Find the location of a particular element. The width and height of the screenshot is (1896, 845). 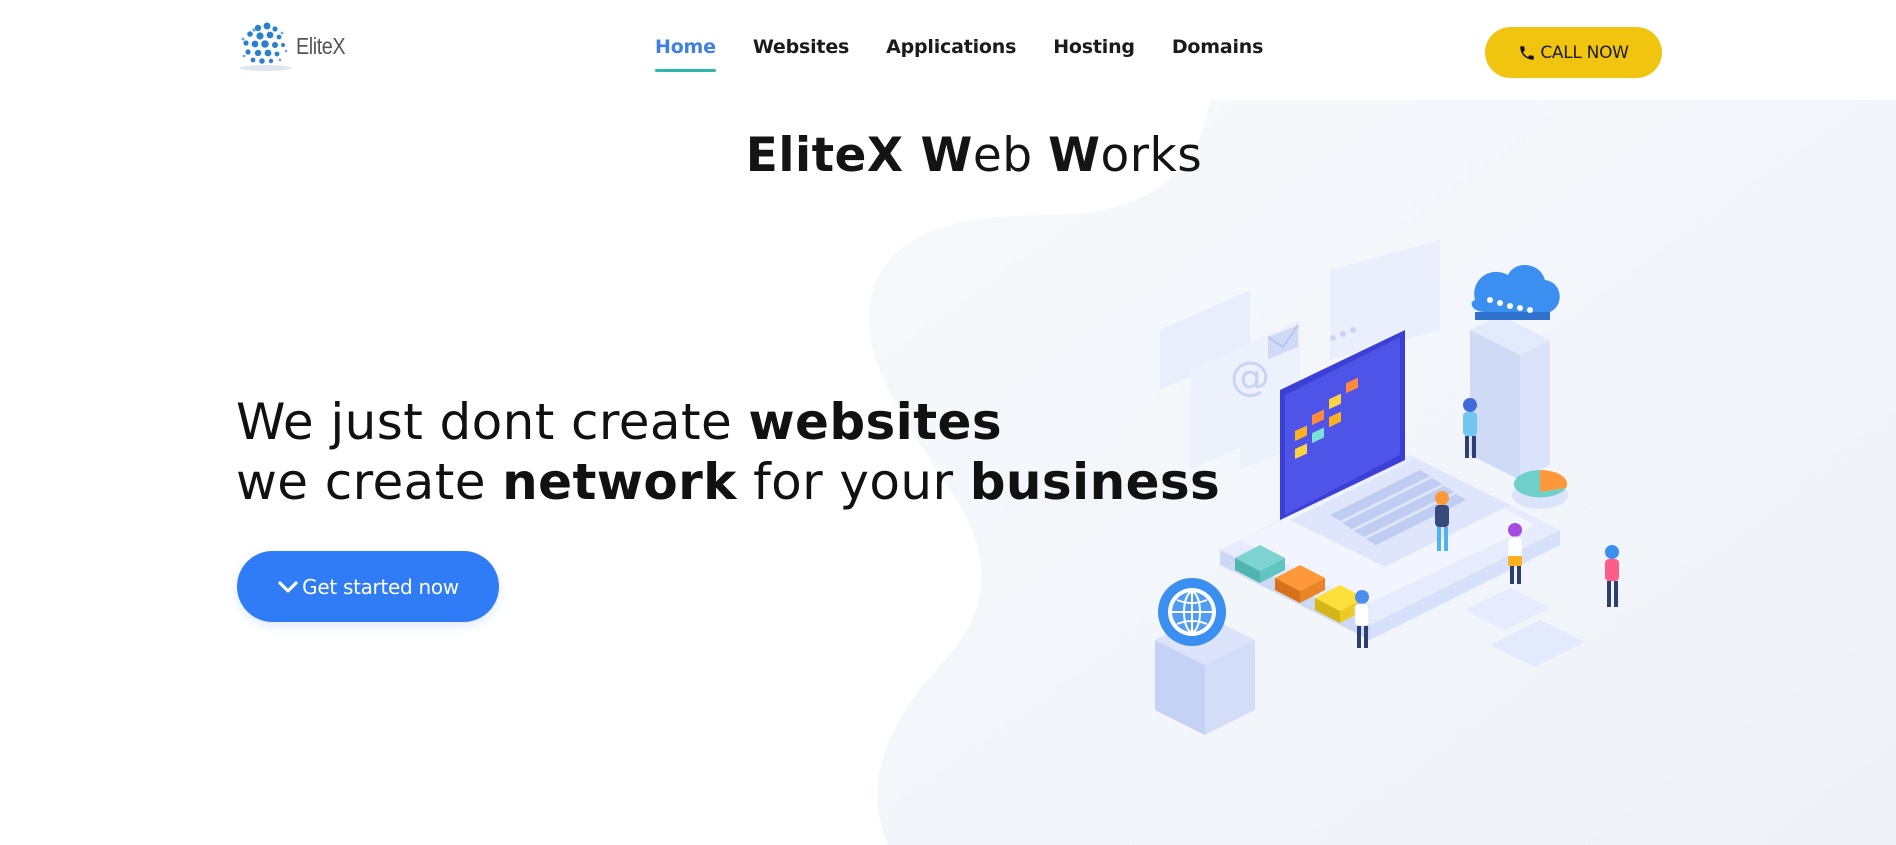

call-now-button: CALL NOW is located at coordinates (1573, 52).